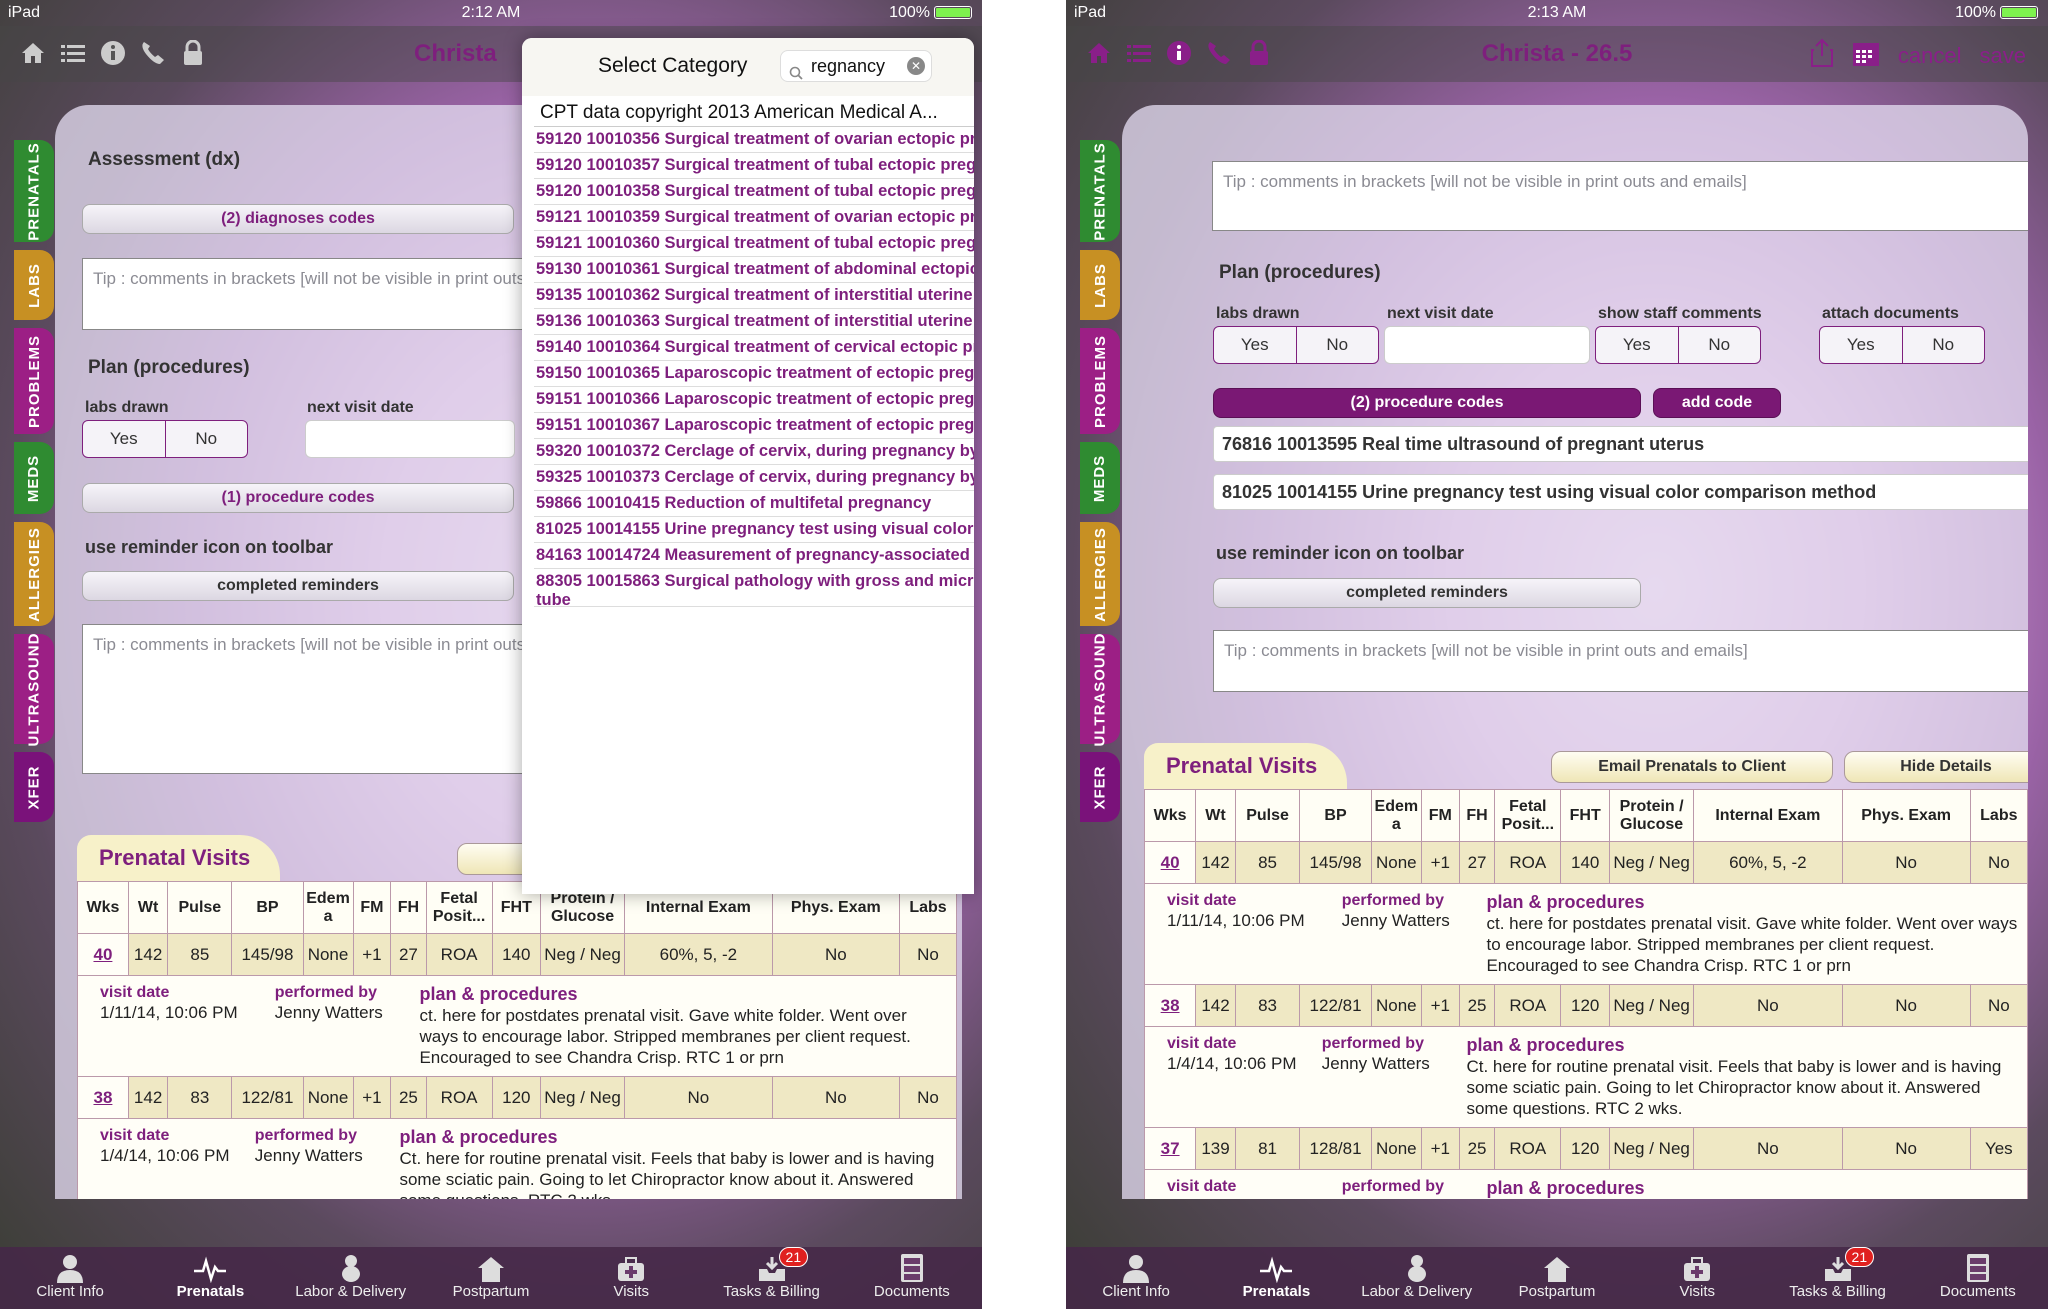  I want to click on share-icon, so click(1822, 56).